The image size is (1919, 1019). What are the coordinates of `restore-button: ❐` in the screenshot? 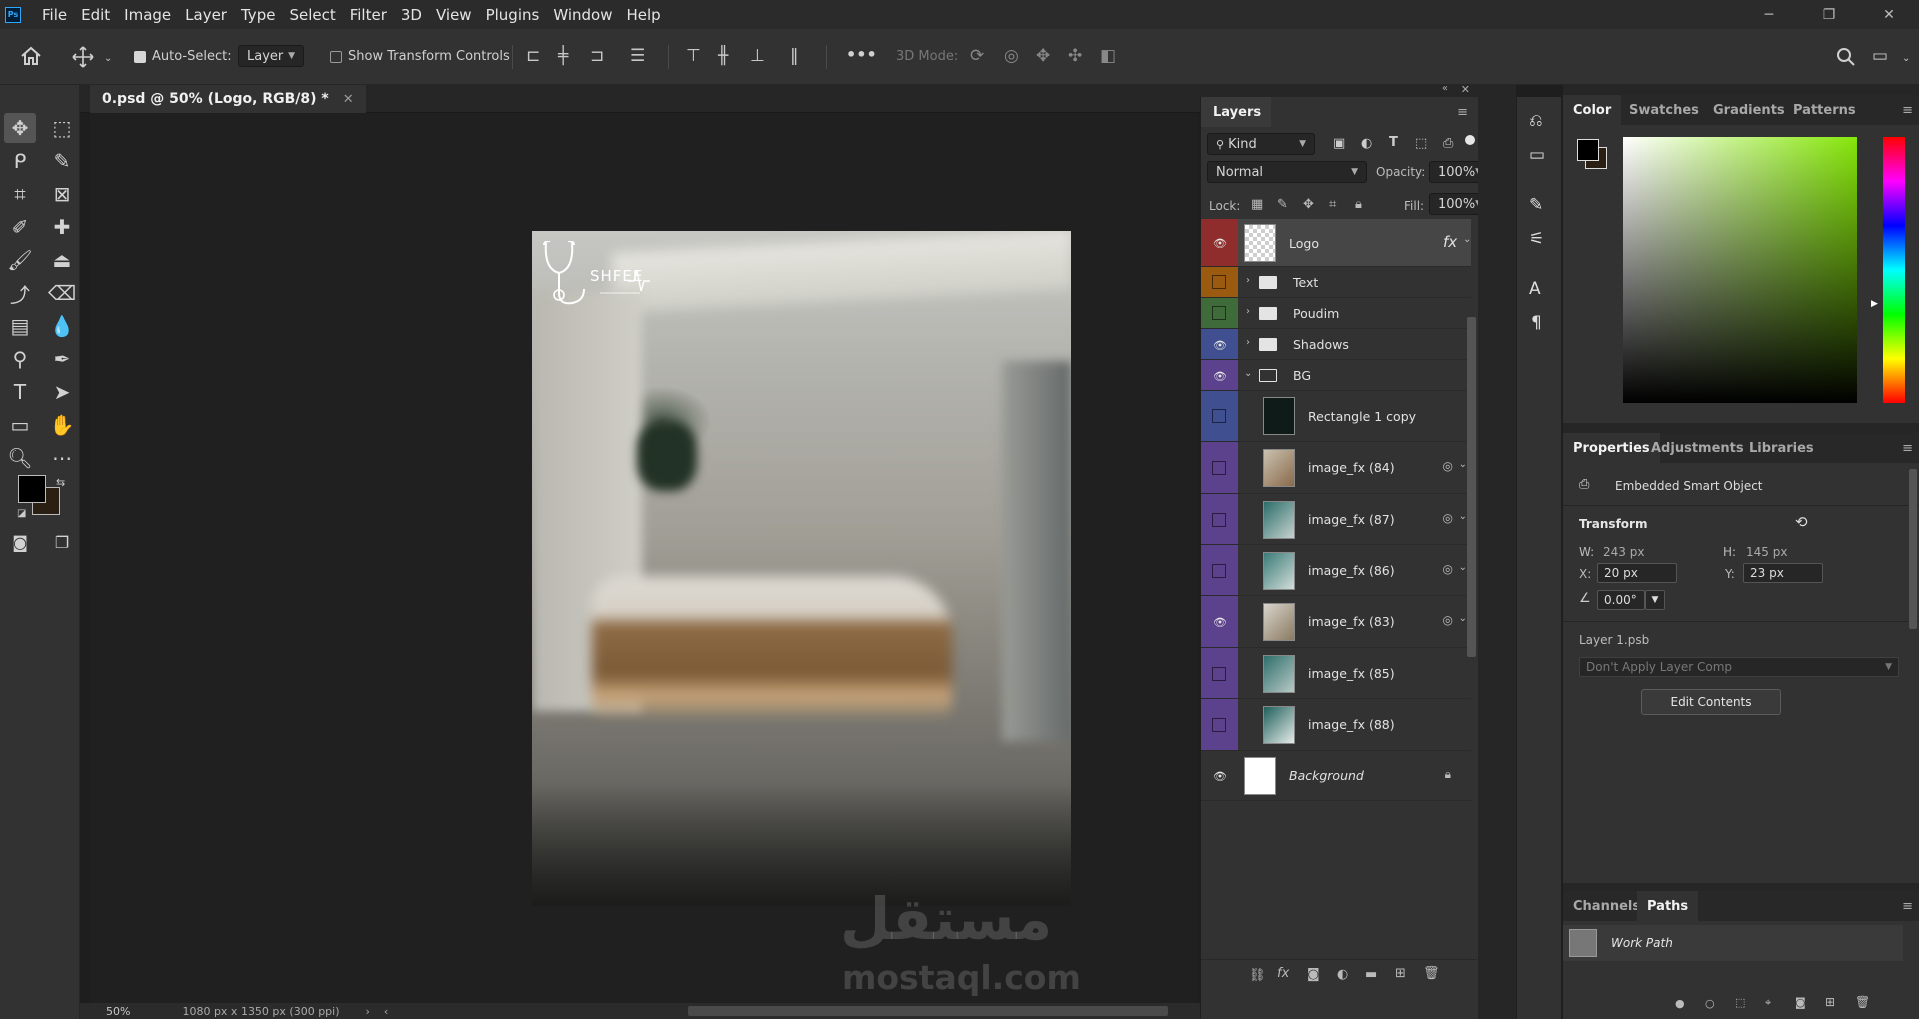 It's located at (1829, 14).